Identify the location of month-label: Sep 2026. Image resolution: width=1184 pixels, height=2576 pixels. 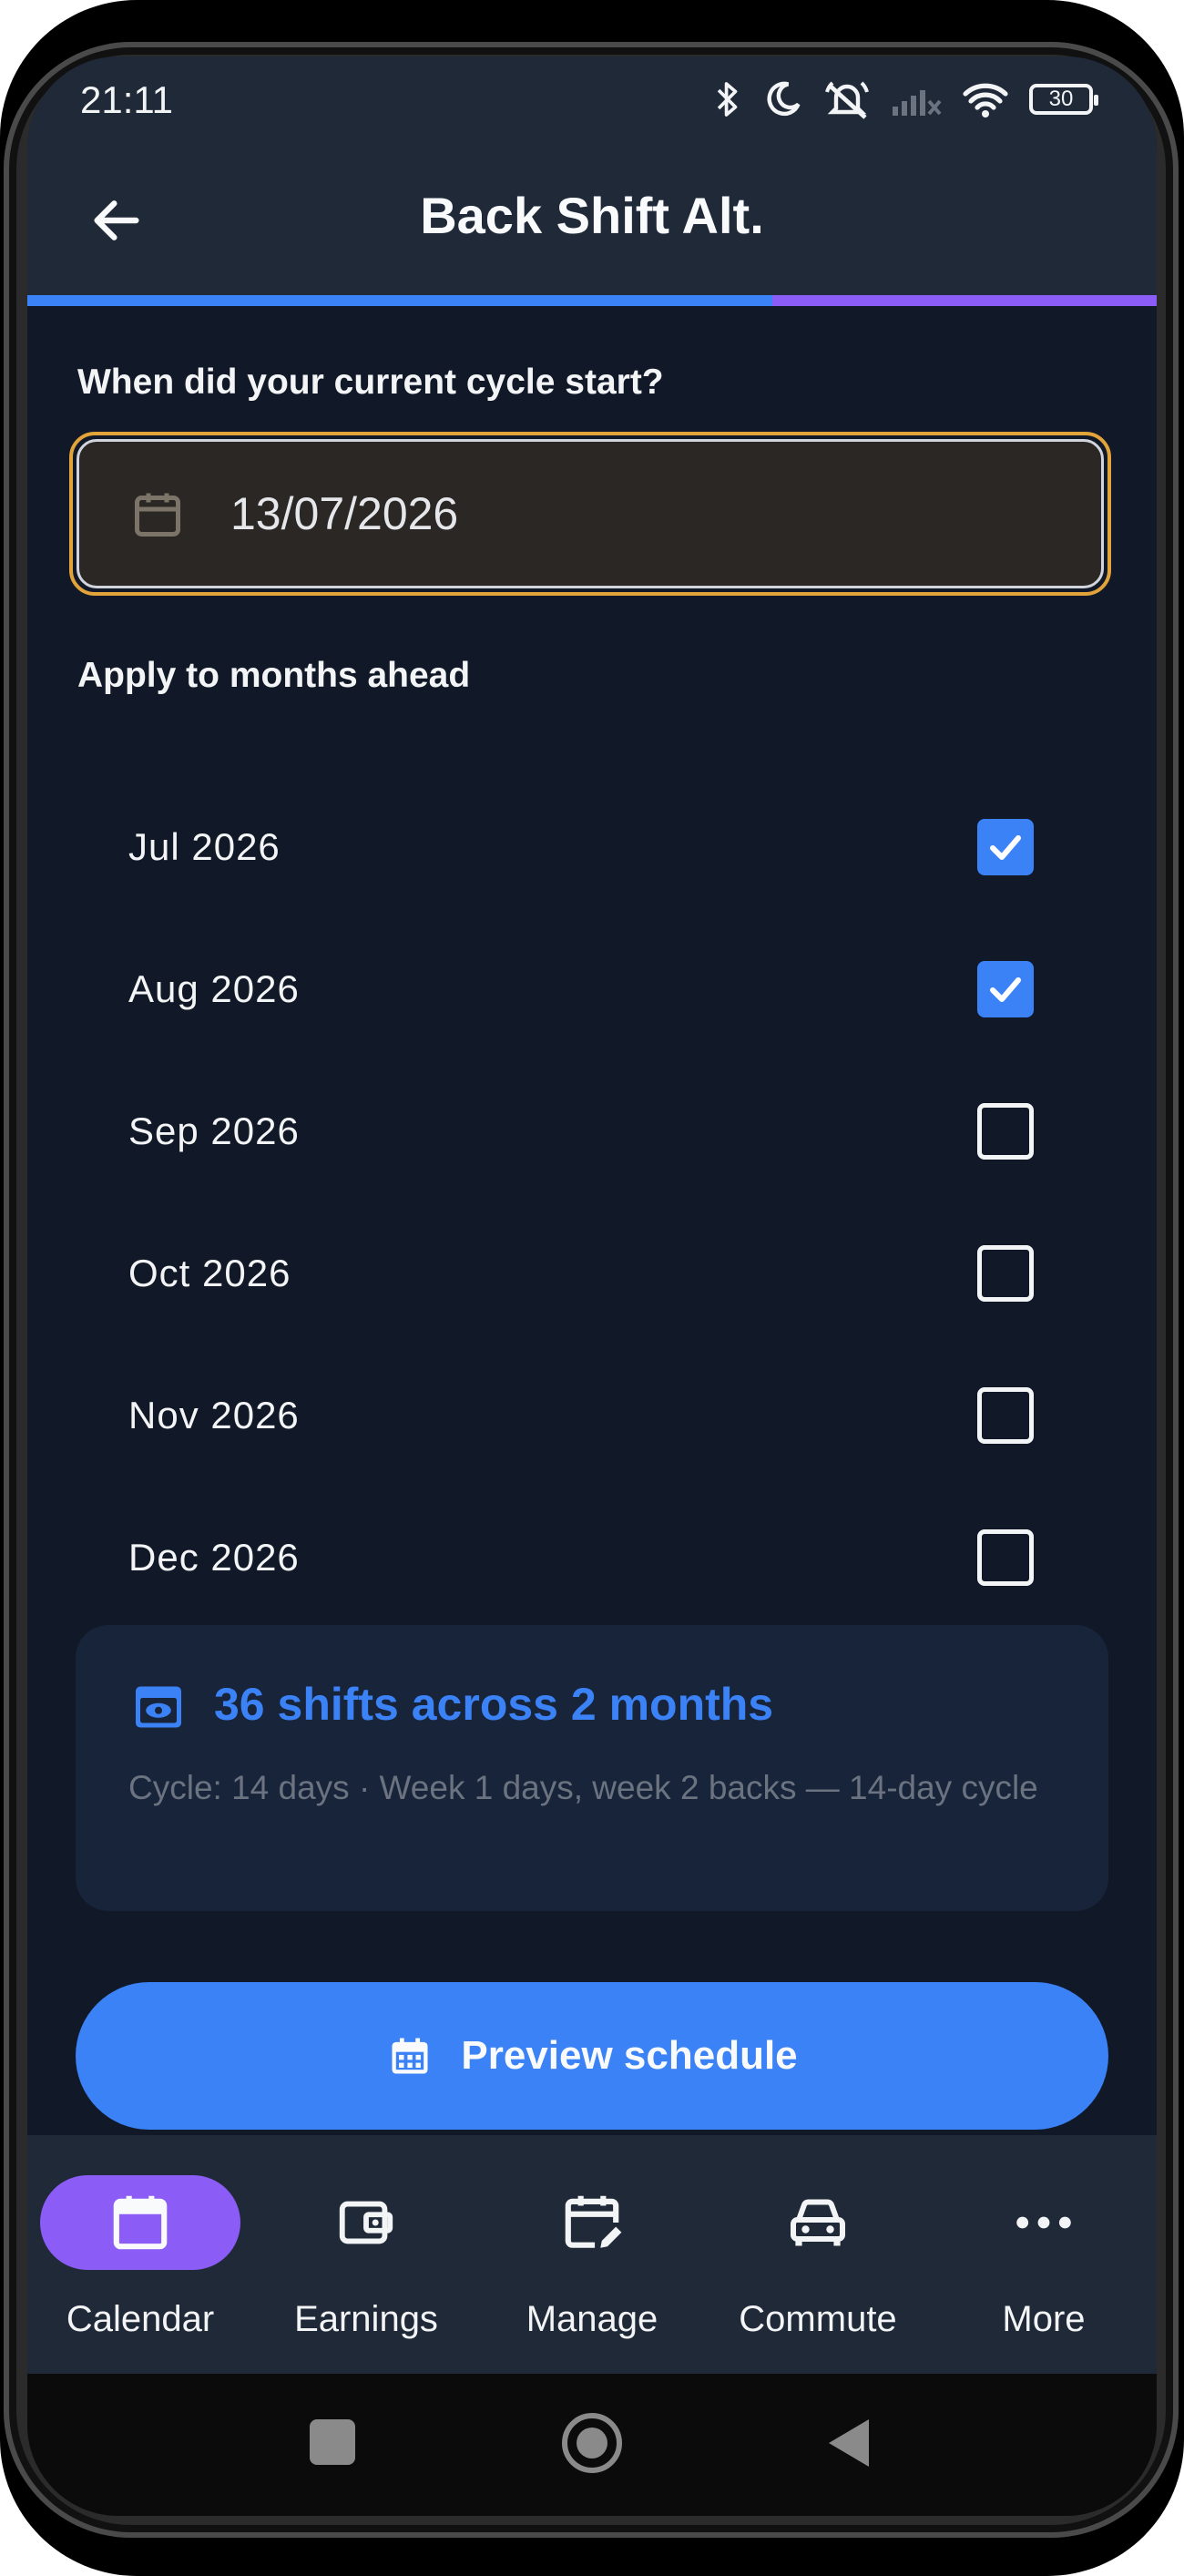
(214, 1130).